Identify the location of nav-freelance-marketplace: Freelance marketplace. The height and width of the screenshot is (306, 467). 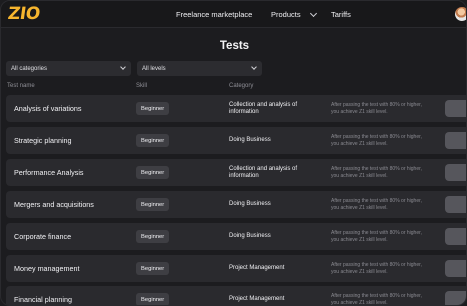
(214, 14).